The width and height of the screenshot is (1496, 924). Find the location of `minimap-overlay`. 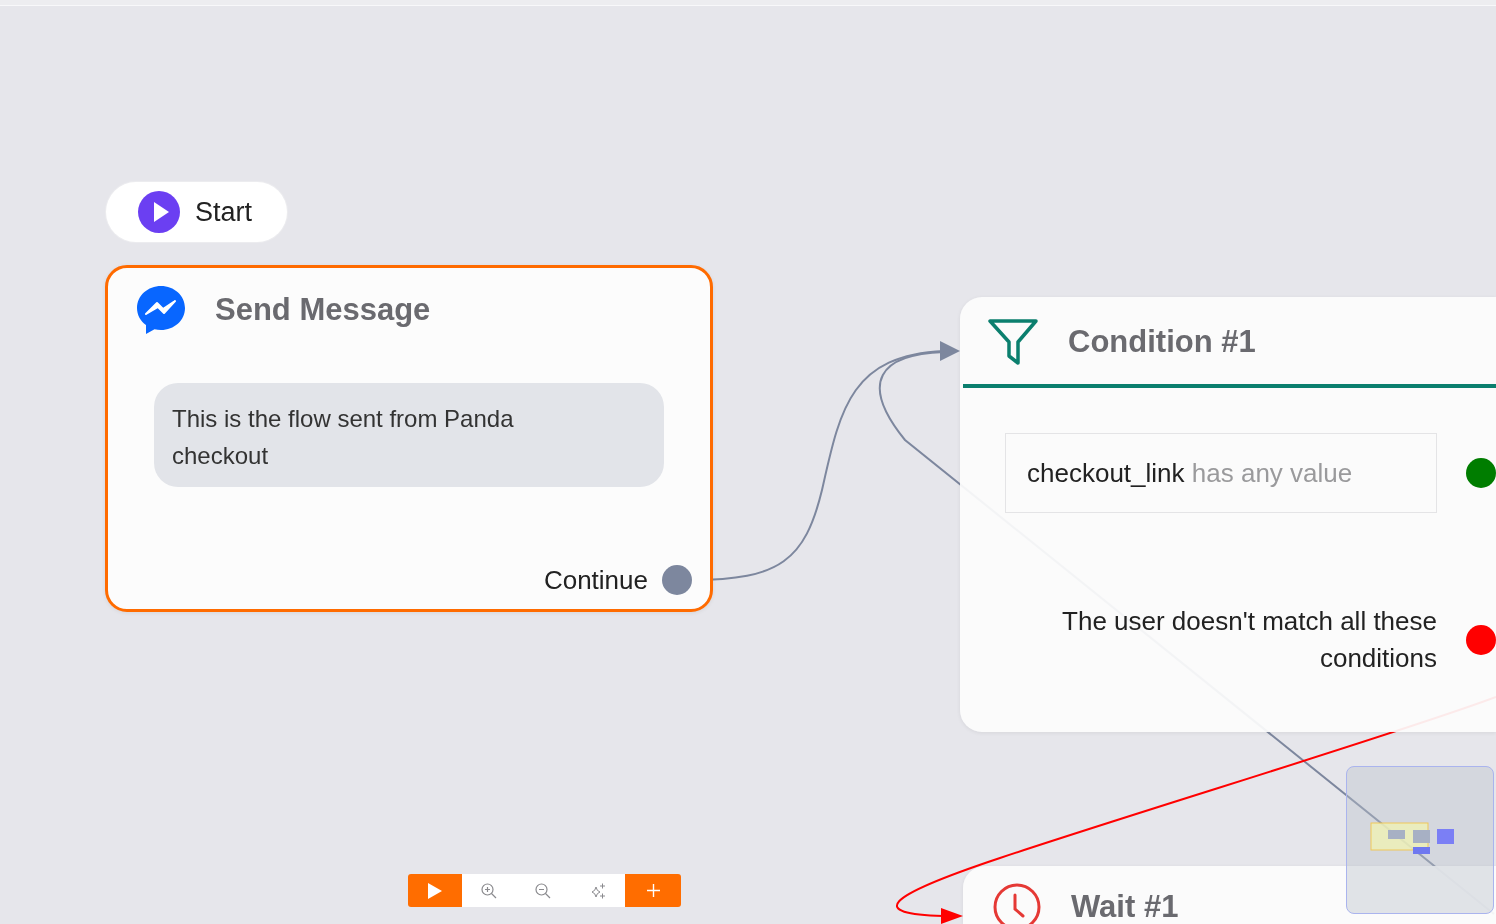

minimap-overlay is located at coordinates (1420, 840).